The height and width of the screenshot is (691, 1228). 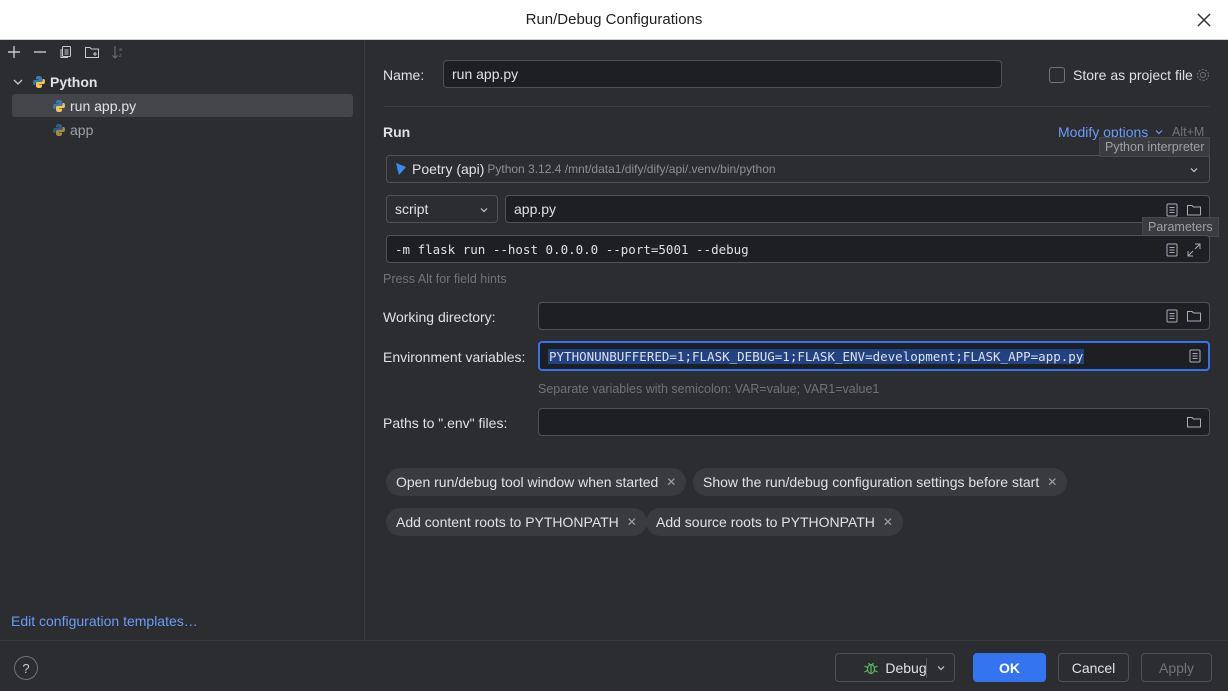 What do you see at coordinates (82, 129) in the screenshot?
I see `tree-item-label: app` at bounding box center [82, 129].